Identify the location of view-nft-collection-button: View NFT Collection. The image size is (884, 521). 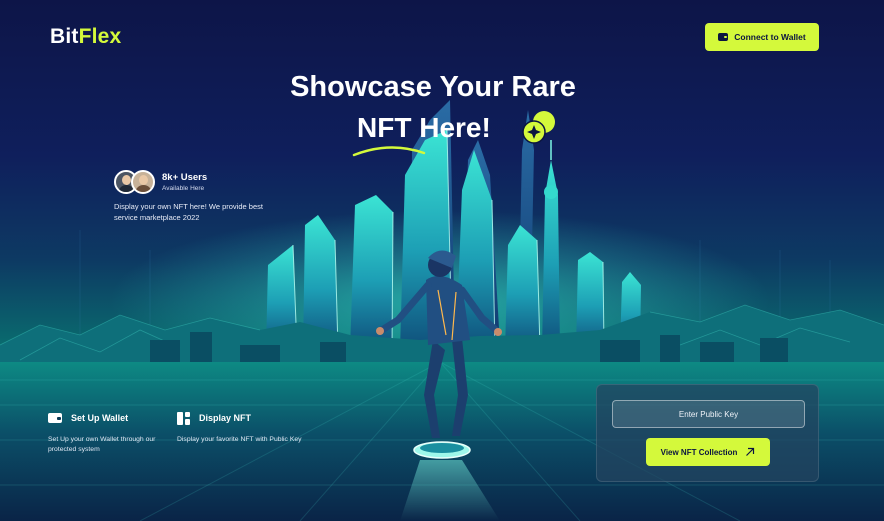
(708, 452).